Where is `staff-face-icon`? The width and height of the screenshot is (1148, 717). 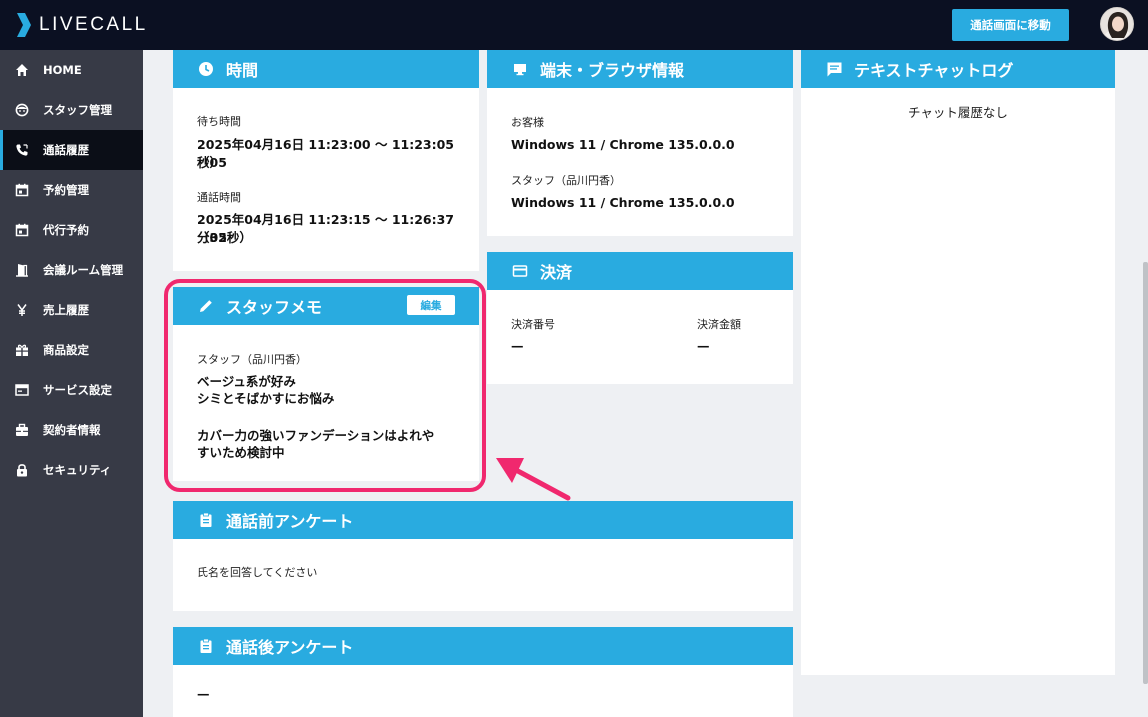
staff-face-icon is located at coordinates (22, 110).